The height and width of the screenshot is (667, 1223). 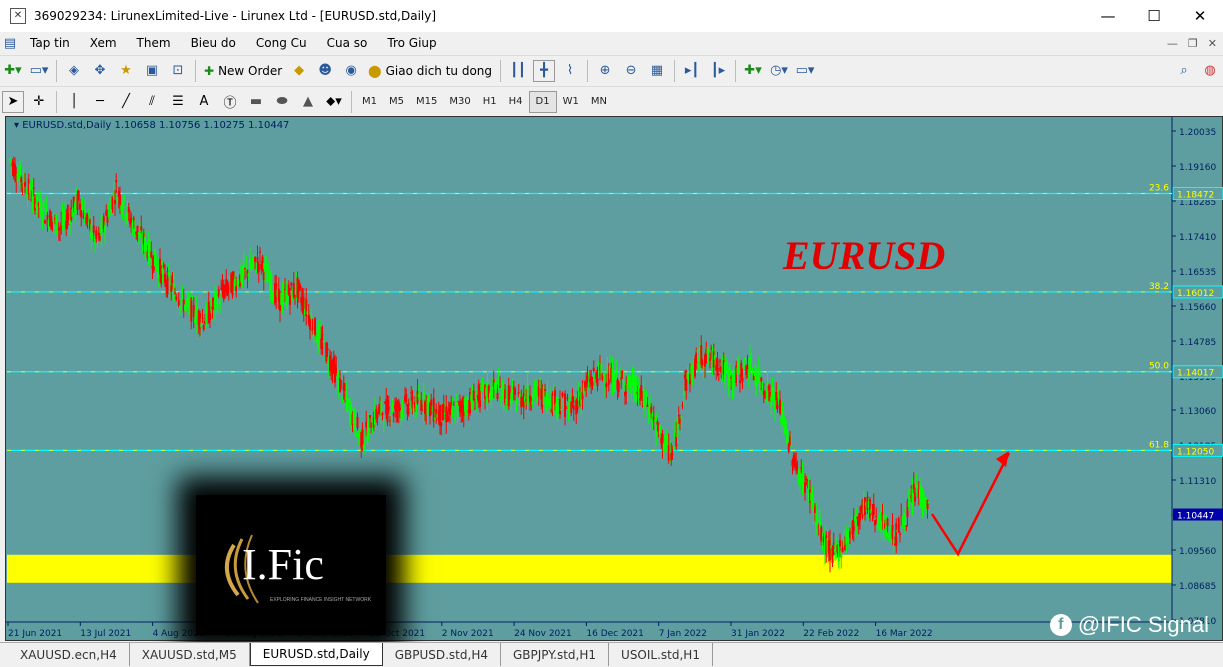 What do you see at coordinates (490, 102) in the screenshot?
I see `timeframe-h1: H1` at bounding box center [490, 102].